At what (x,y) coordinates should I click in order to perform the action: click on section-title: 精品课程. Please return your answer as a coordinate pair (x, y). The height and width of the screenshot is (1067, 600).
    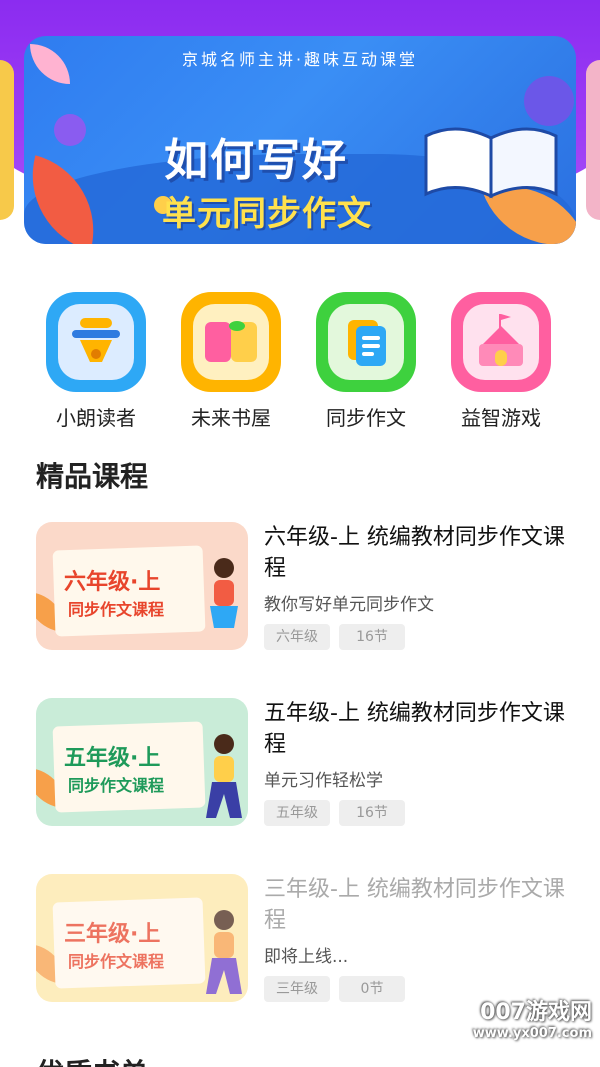
    Looking at the image, I should click on (92, 476).